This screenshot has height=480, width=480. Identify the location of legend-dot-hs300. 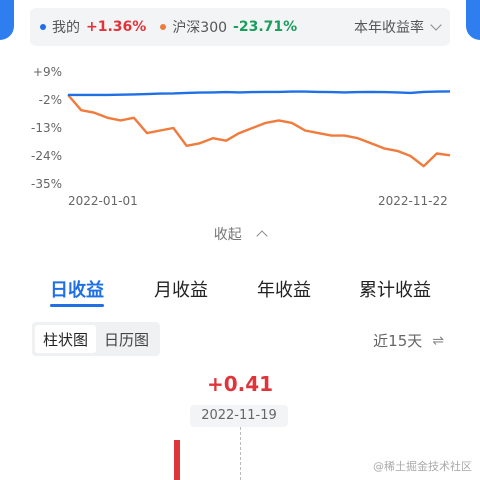
(163, 27).